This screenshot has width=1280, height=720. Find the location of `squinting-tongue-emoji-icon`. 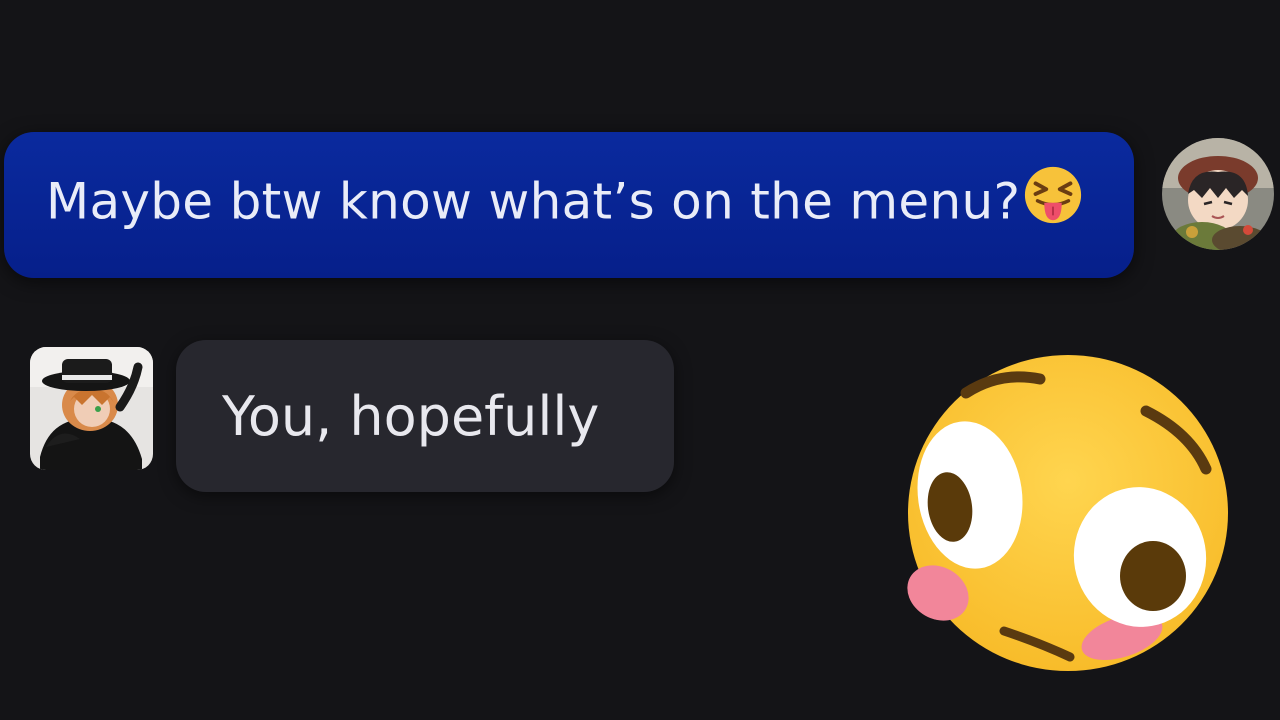

squinting-tongue-emoji-icon is located at coordinates (1053, 201).